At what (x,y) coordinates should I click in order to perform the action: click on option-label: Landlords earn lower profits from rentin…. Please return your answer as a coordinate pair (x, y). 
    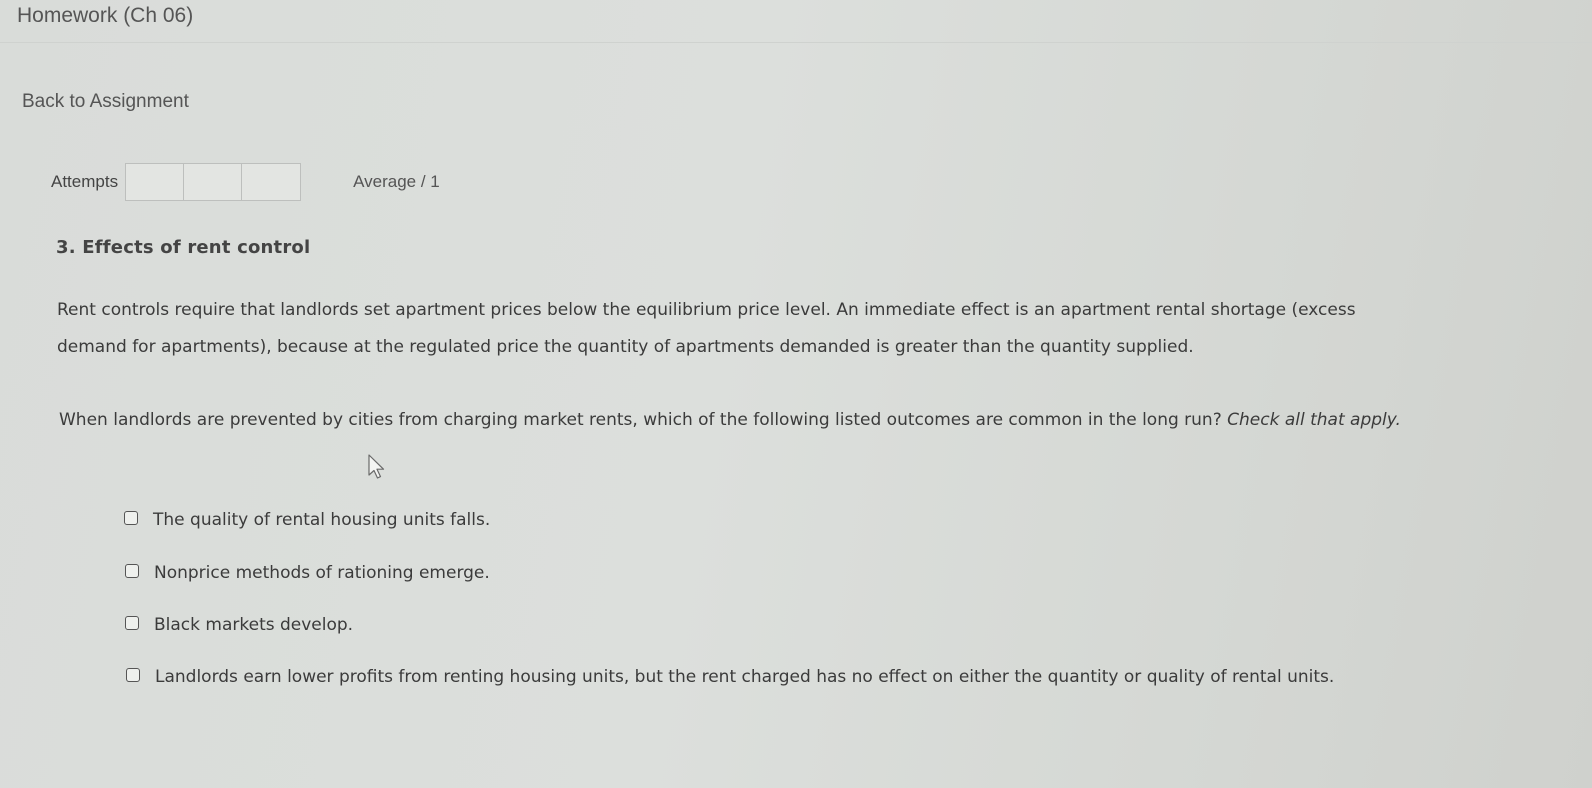
    Looking at the image, I should click on (745, 677).